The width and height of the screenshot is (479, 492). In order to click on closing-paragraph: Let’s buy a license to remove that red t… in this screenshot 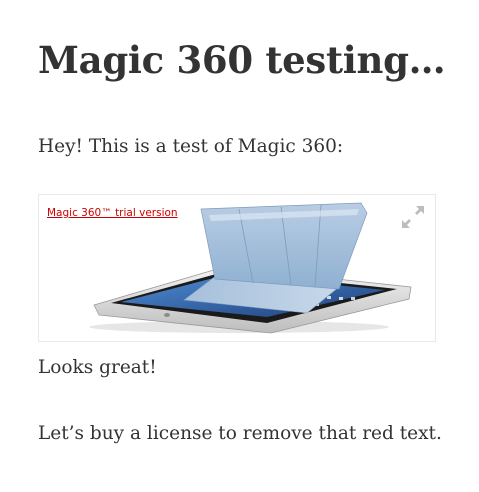, I will do `click(240, 433)`.